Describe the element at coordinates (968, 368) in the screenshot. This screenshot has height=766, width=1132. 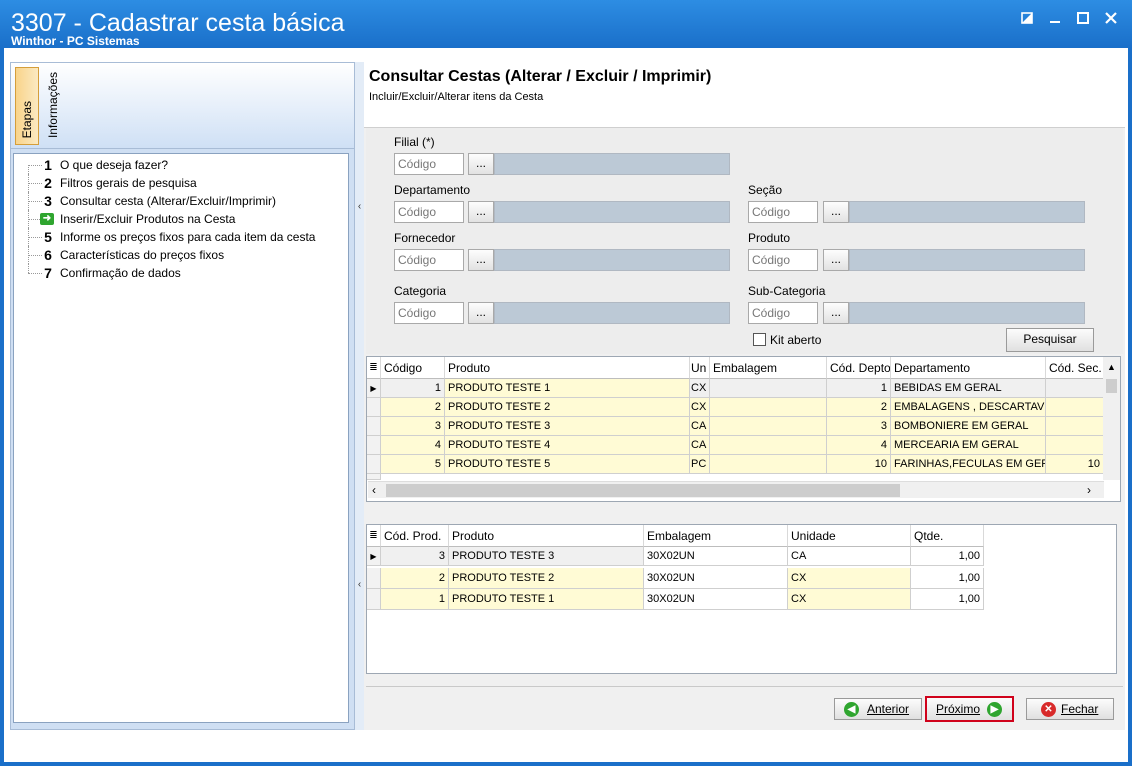
I see `column-header: Departamento` at that location.